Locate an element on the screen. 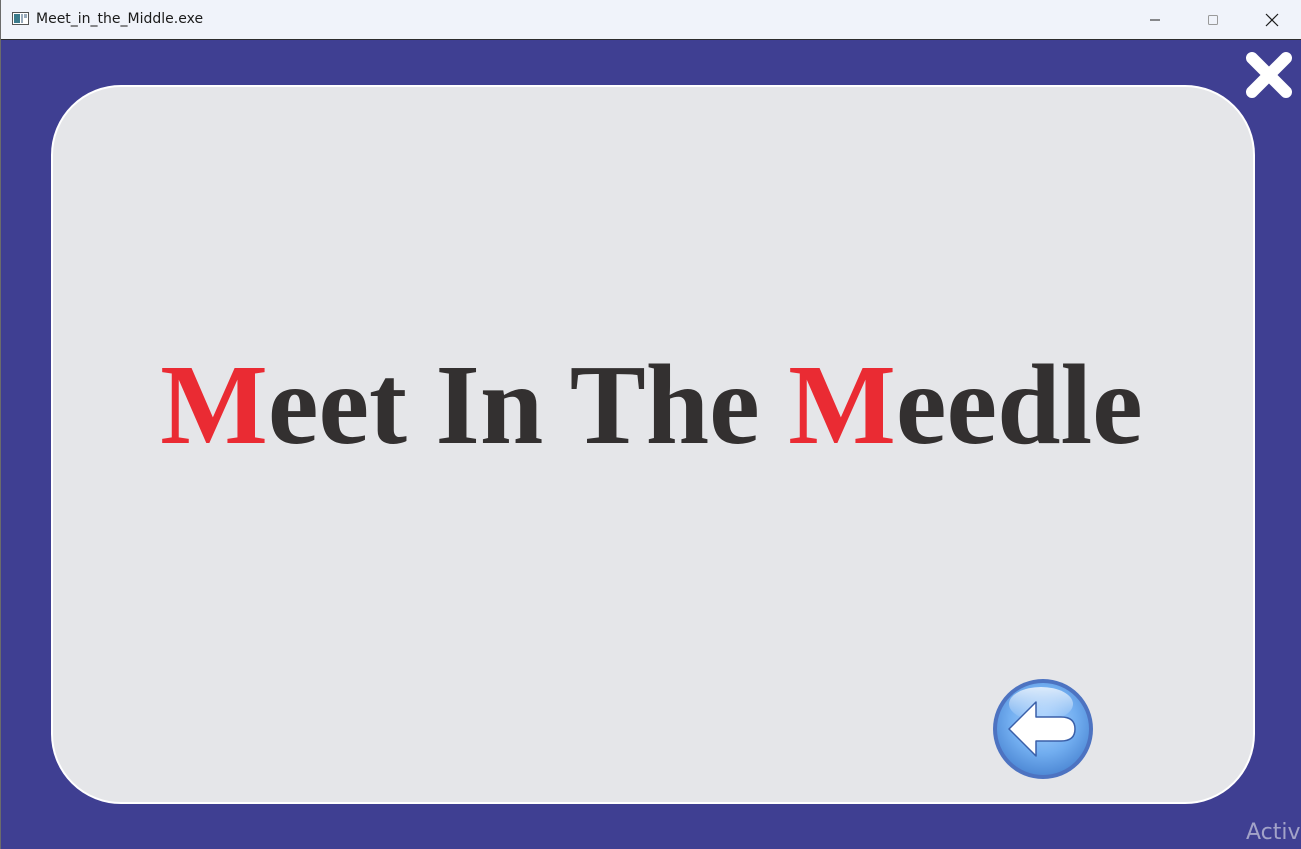 This screenshot has height=849, width=1301. game-close-button is located at coordinates (1269, 75).